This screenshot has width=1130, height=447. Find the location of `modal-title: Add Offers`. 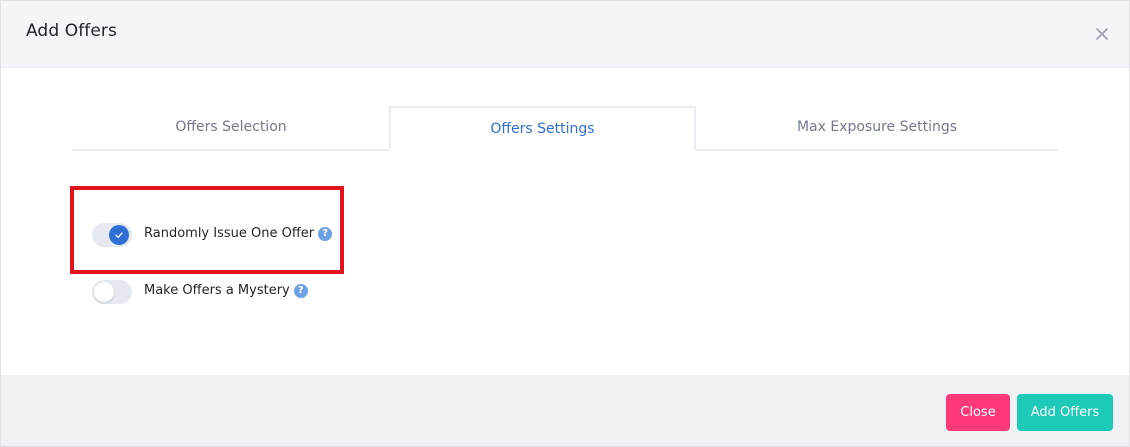

modal-title: Add Offers is located at coordinates (71, 31).